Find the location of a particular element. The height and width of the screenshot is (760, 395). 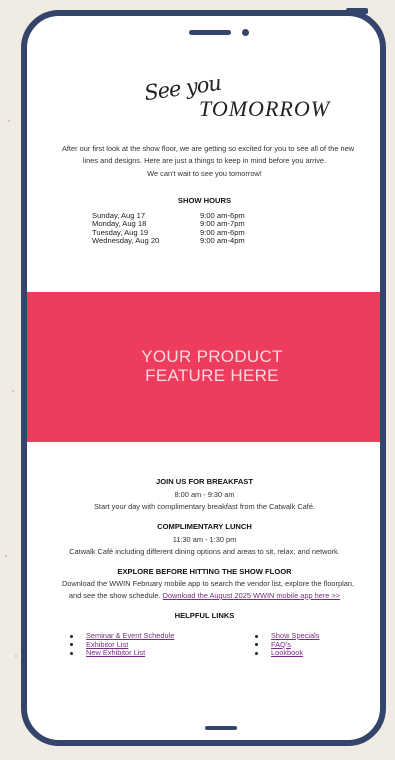

helpful-links-heading: HELPFUL LINKS is located at coordinates (204, 615).